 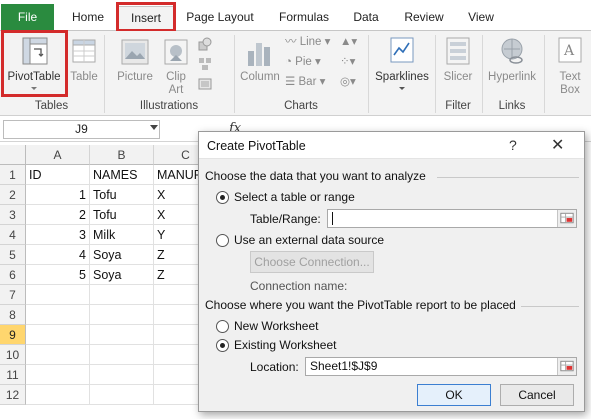 I want to click on radio-new-worksheet, so click(x=222, y=326).